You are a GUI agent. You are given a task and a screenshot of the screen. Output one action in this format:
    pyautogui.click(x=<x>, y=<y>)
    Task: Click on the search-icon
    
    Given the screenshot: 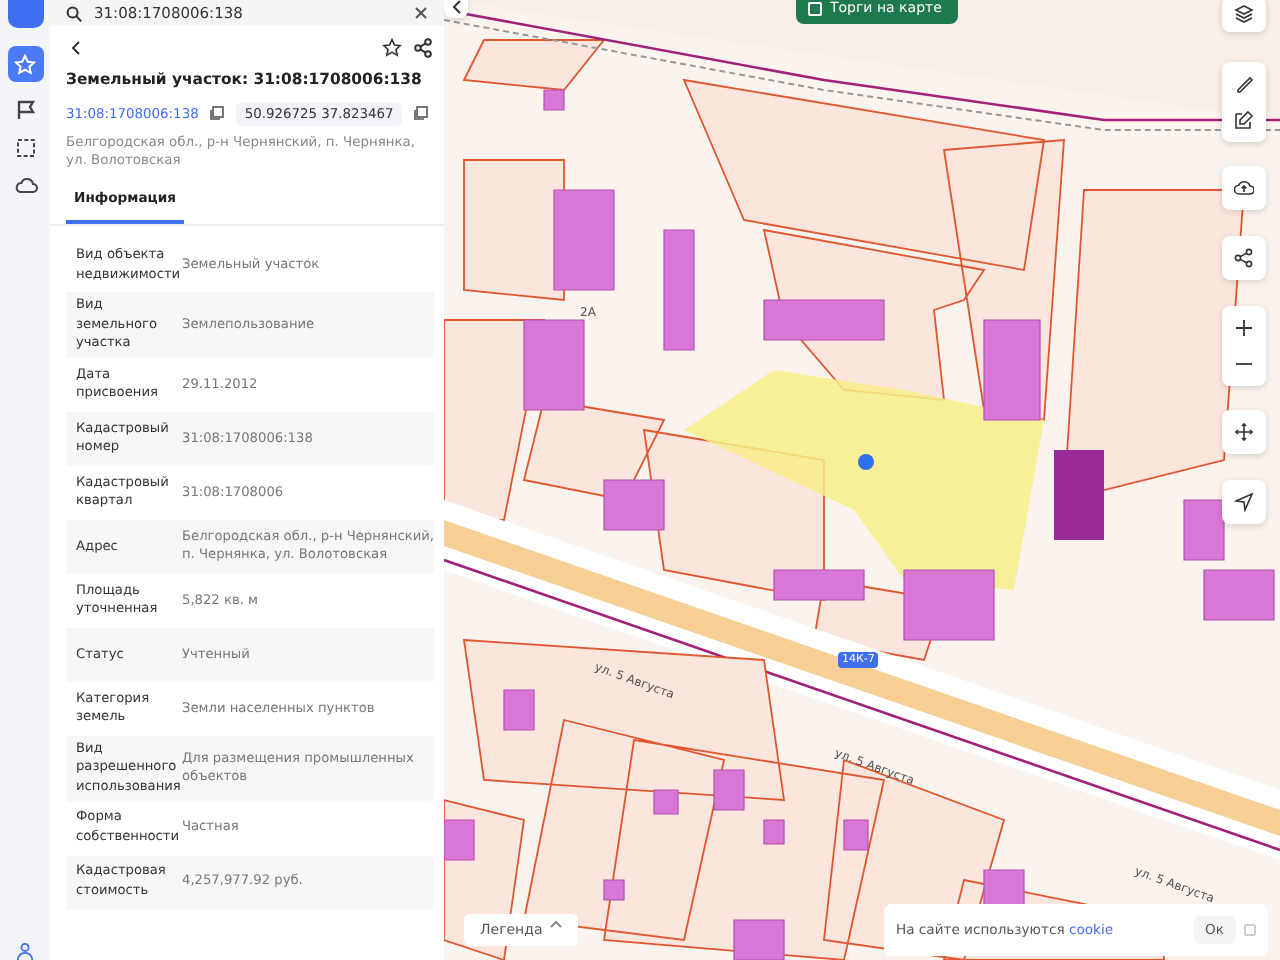 What is the action you would take?
    pyautogui.click(x=74, y=13)
    